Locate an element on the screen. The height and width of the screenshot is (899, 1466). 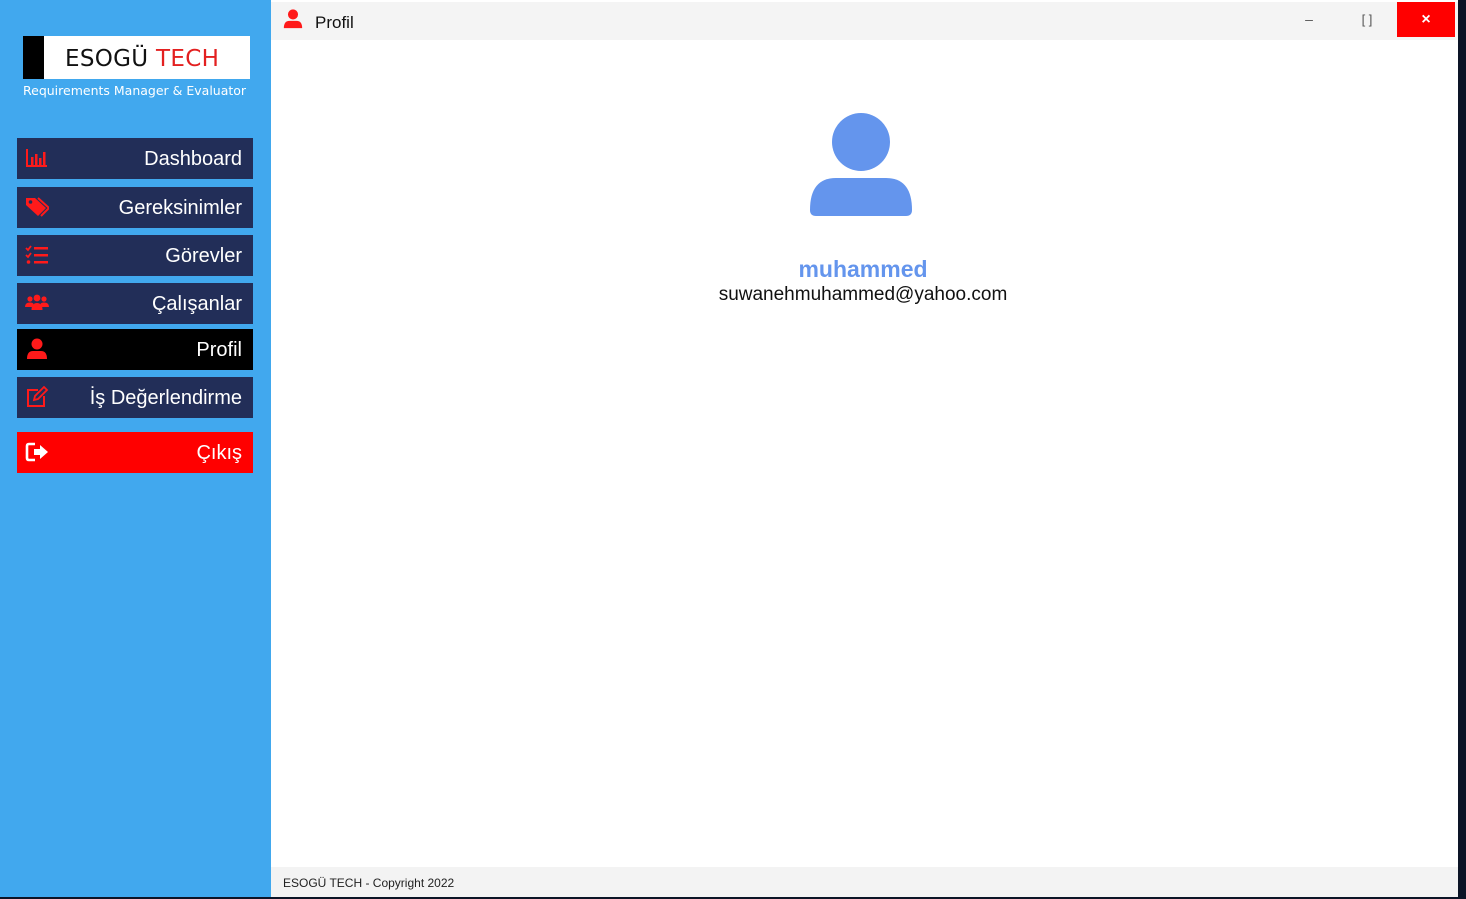
tags-icon is located at coordinates (37, 207).